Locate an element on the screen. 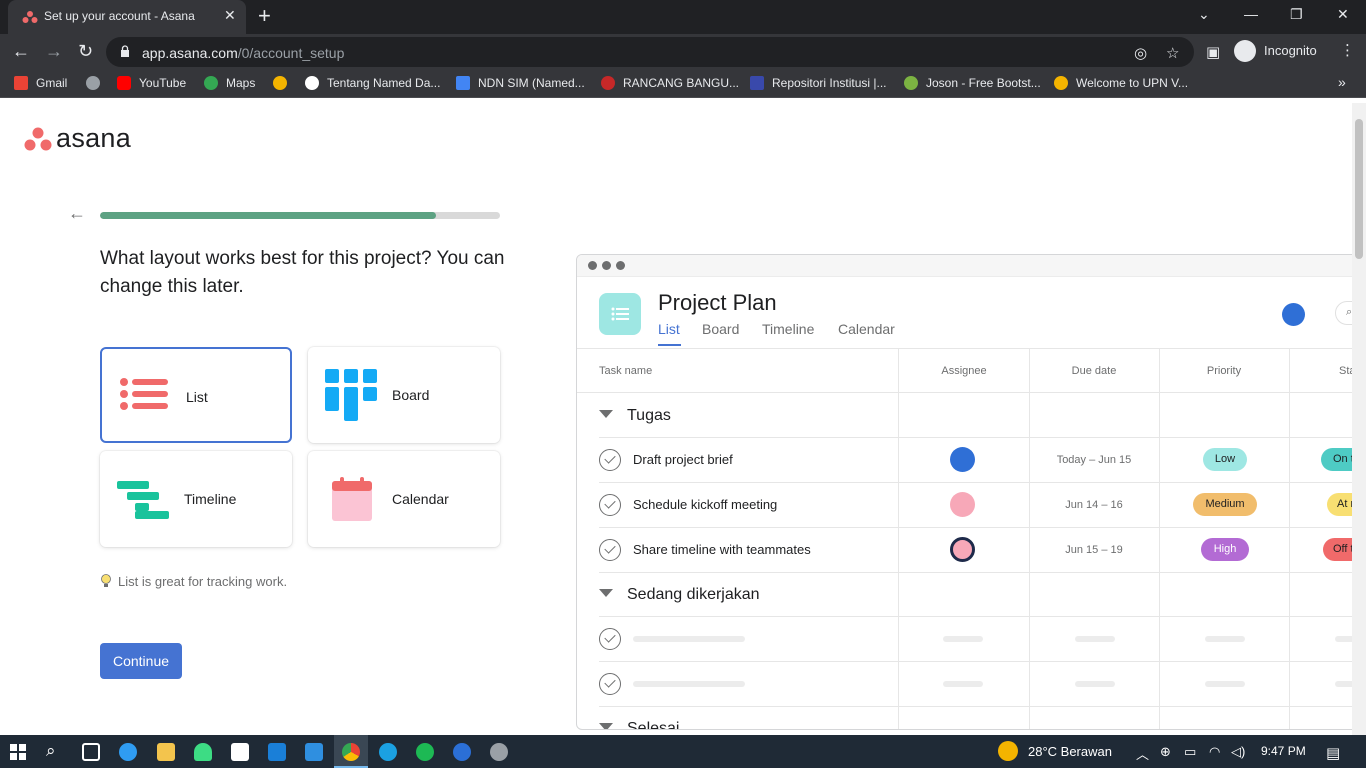  tab-search-chevron-icon: ⌄ is located at coordinates (1204, 14).